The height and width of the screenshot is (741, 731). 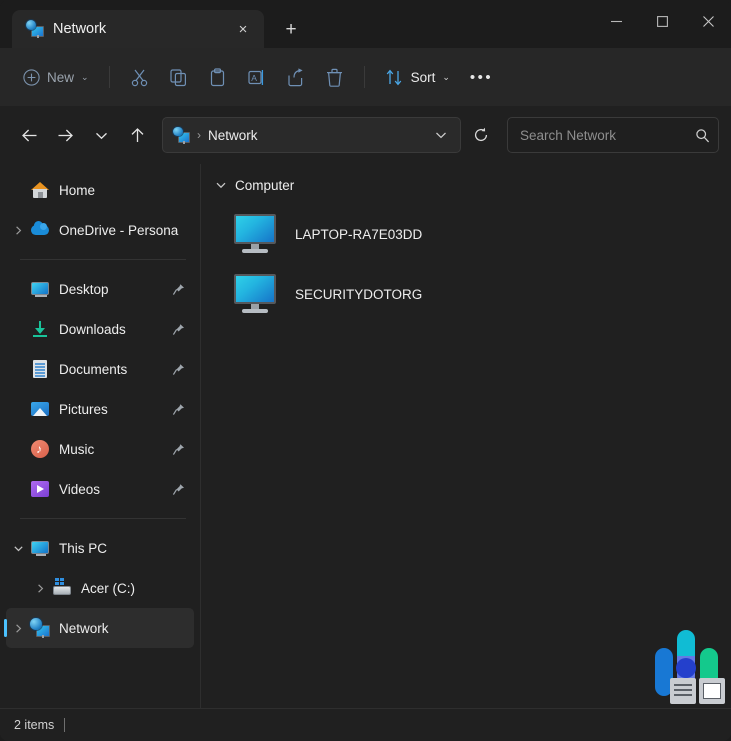 I want to click on sidebar-item-label: Downloads, so click(x=92, y=329).